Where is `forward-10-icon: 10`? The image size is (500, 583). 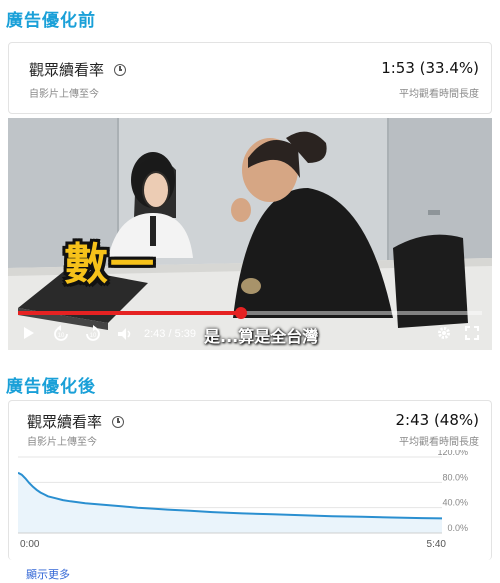 forward-10-icon: 10 is located at coordinates (93, 334).